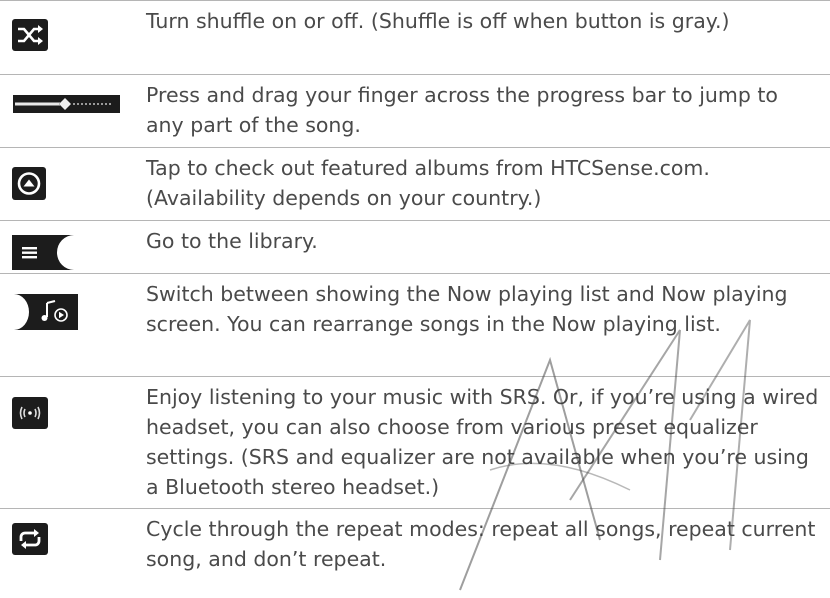  Describe the element at coordinates (29, 183) in the screenshot. I see `featured-albums-icon` at that location.